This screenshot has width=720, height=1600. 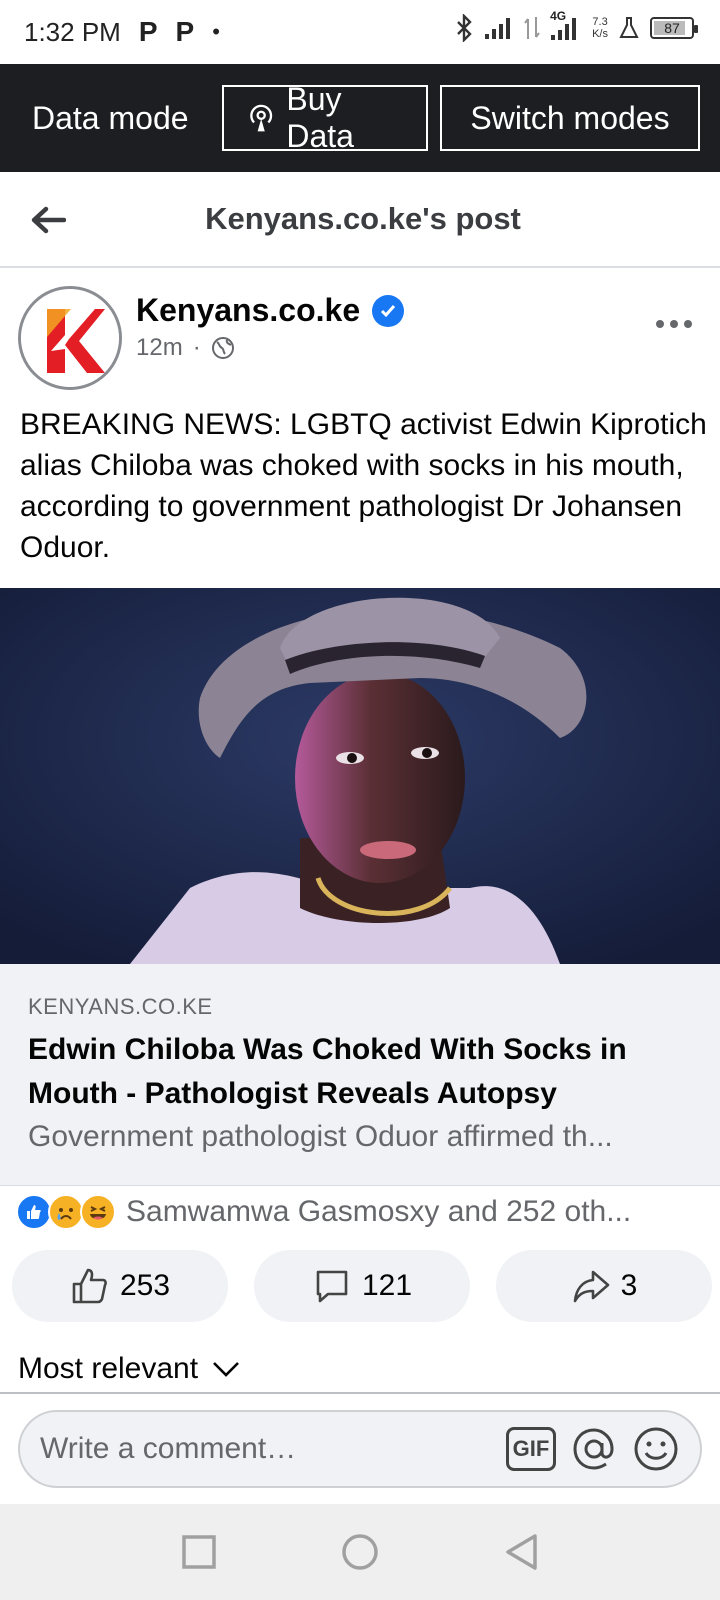 What do you see at coordinates (222, 348) in the screenshot?
I see `globe-icon` at bounding box center [222, 348].